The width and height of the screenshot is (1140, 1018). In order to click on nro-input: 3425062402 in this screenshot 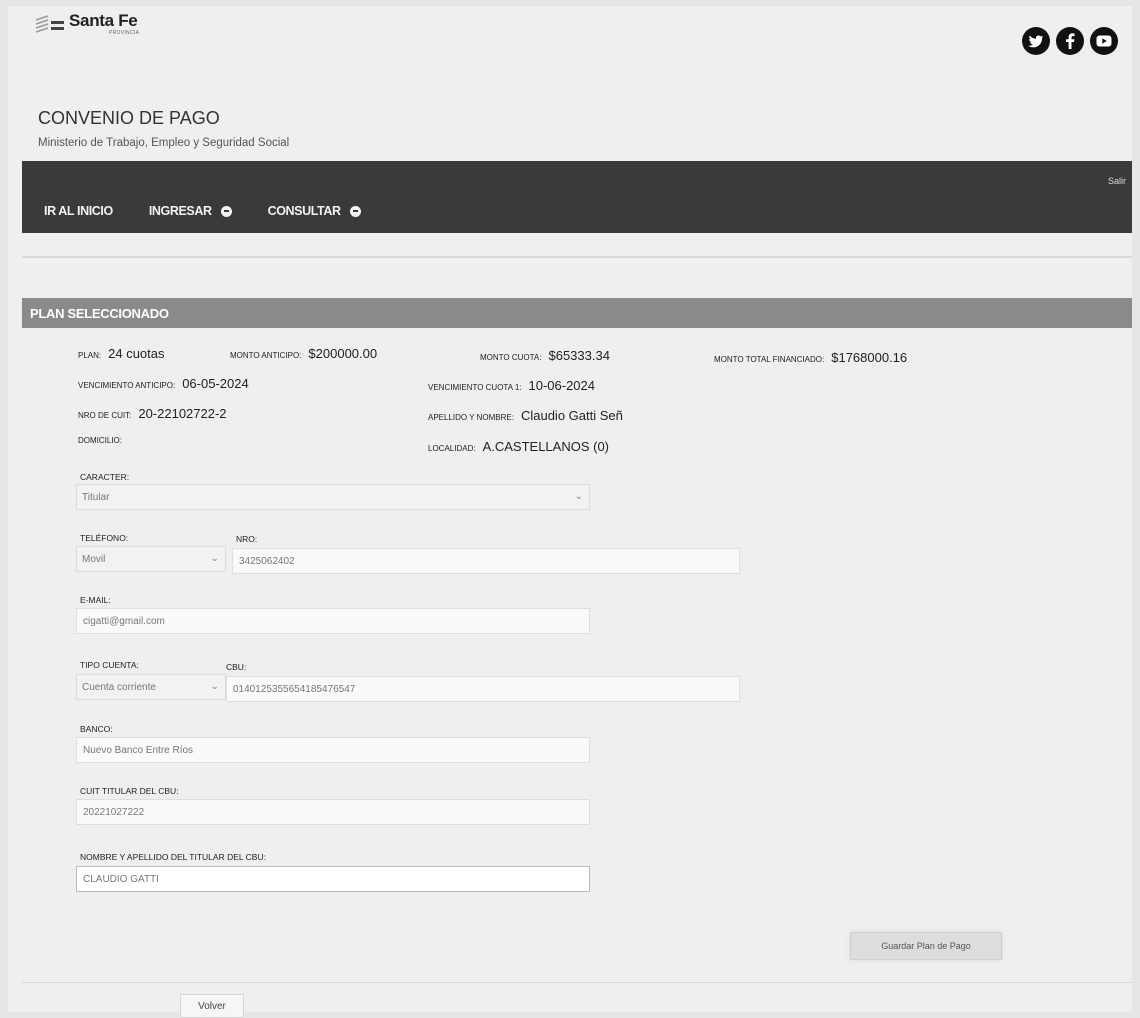, I will do `click(486, 561)`.